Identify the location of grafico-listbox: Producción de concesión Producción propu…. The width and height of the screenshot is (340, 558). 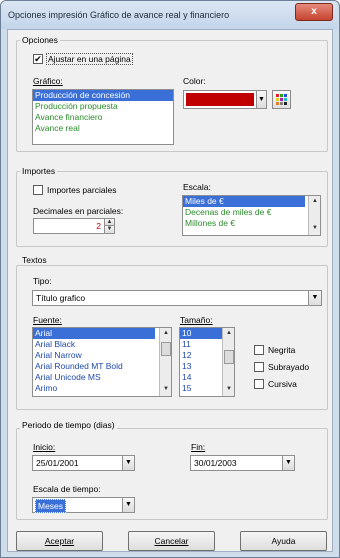
(103, 117).